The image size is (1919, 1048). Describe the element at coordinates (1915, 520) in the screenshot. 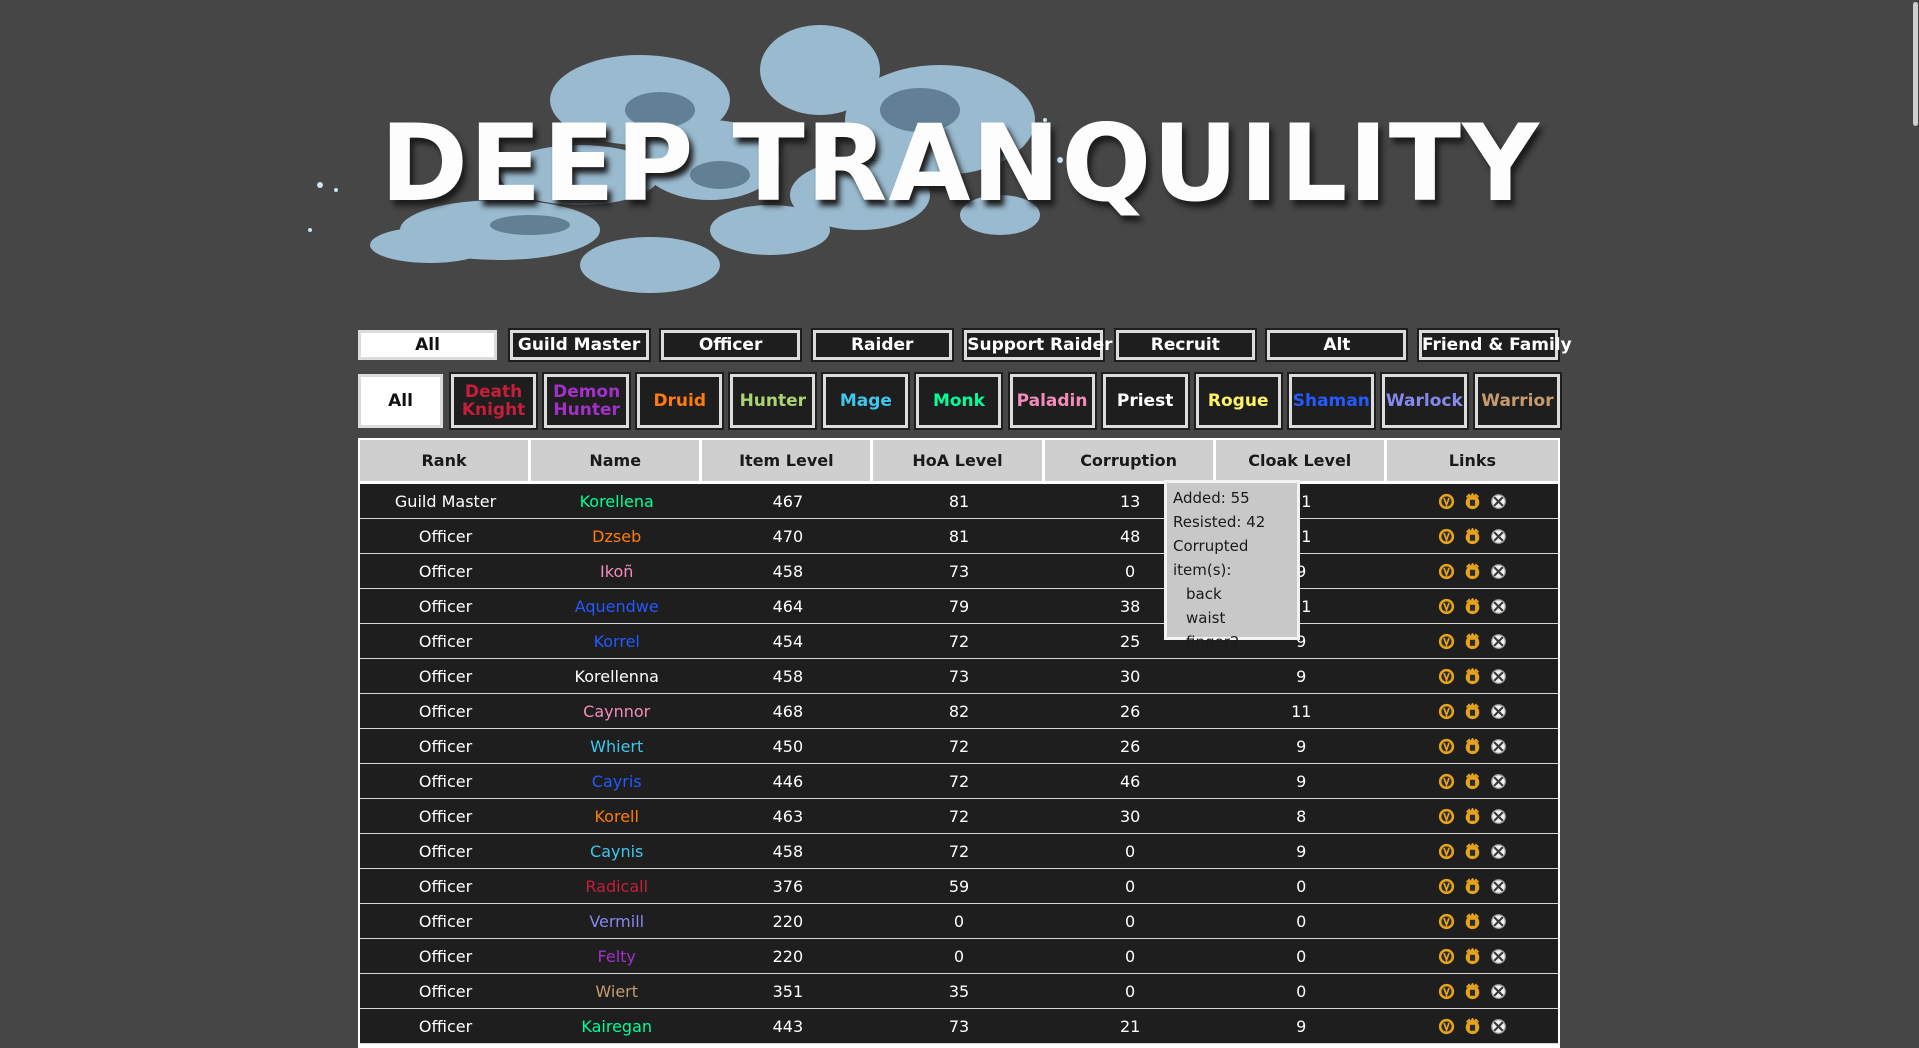

I see `page-scrollbar` at that location.